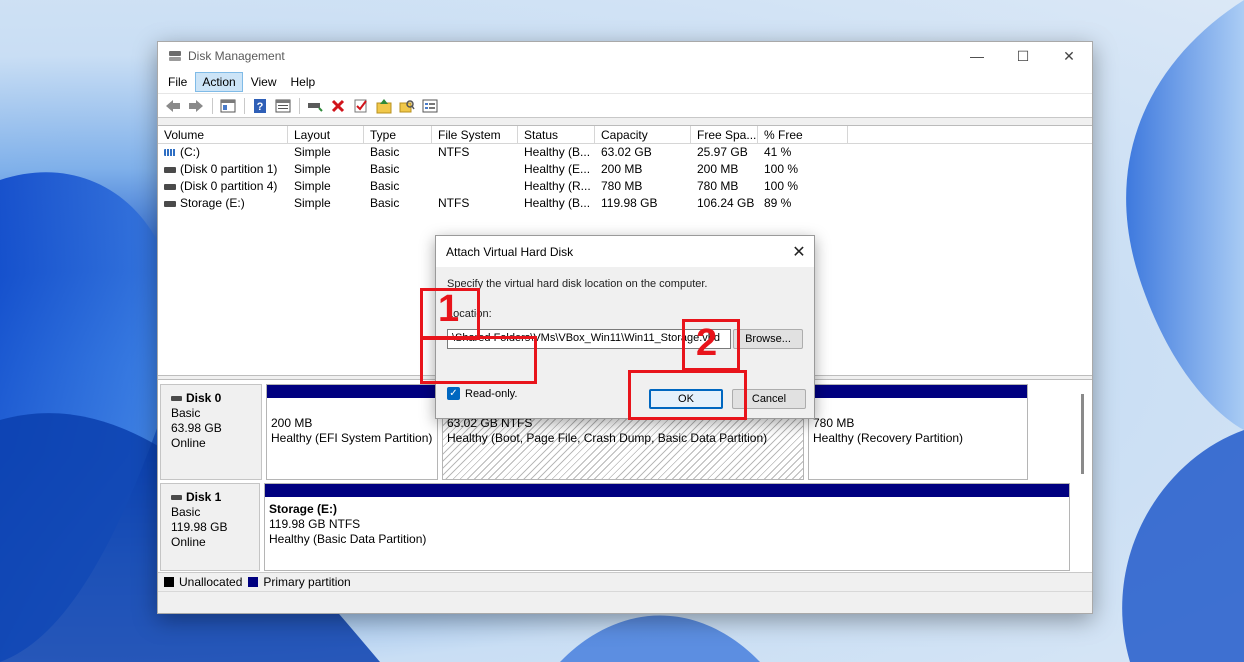  What do you see at coordinates (219, 81) in the screenshot?
I see `menu-action: Action` at bounding box center [219, 81].